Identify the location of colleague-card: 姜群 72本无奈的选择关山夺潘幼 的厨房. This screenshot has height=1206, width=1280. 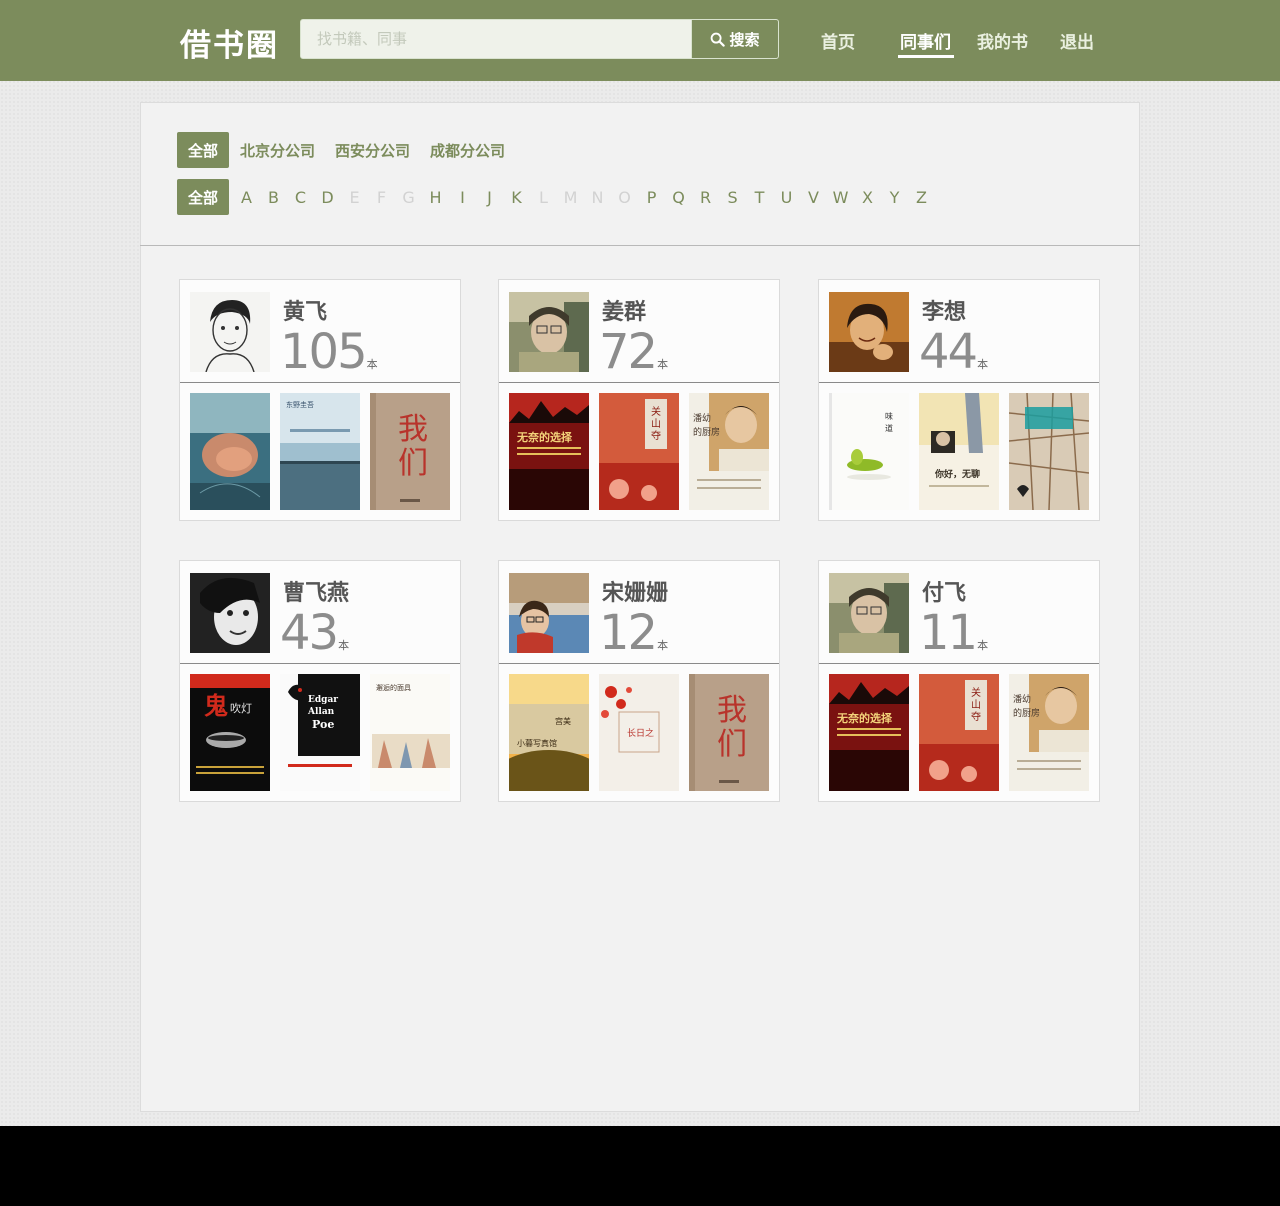
(639, 400).